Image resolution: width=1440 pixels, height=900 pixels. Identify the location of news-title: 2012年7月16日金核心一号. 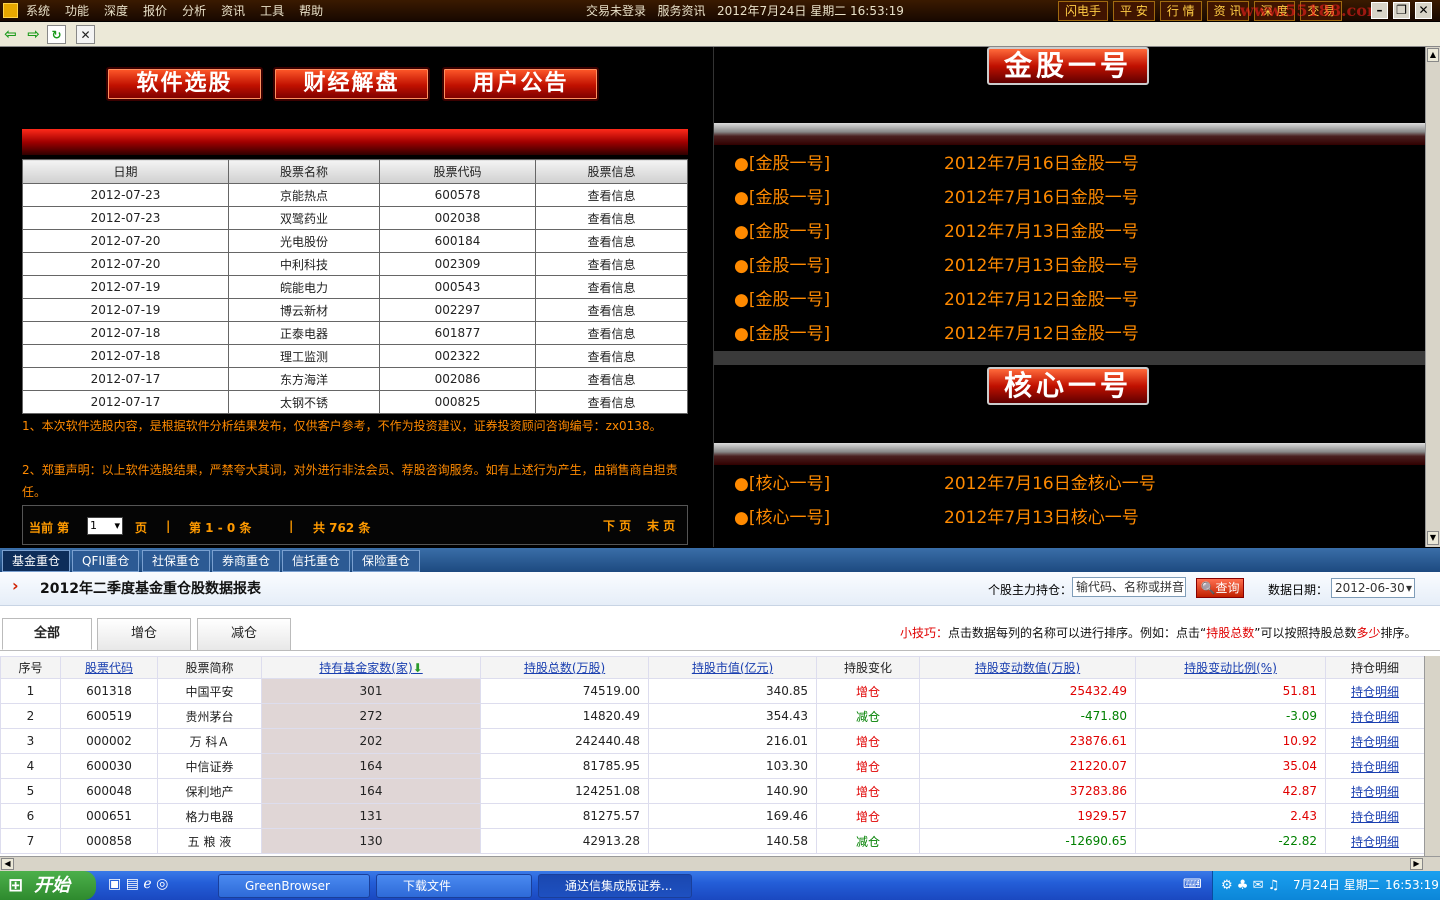
(1050, 484).